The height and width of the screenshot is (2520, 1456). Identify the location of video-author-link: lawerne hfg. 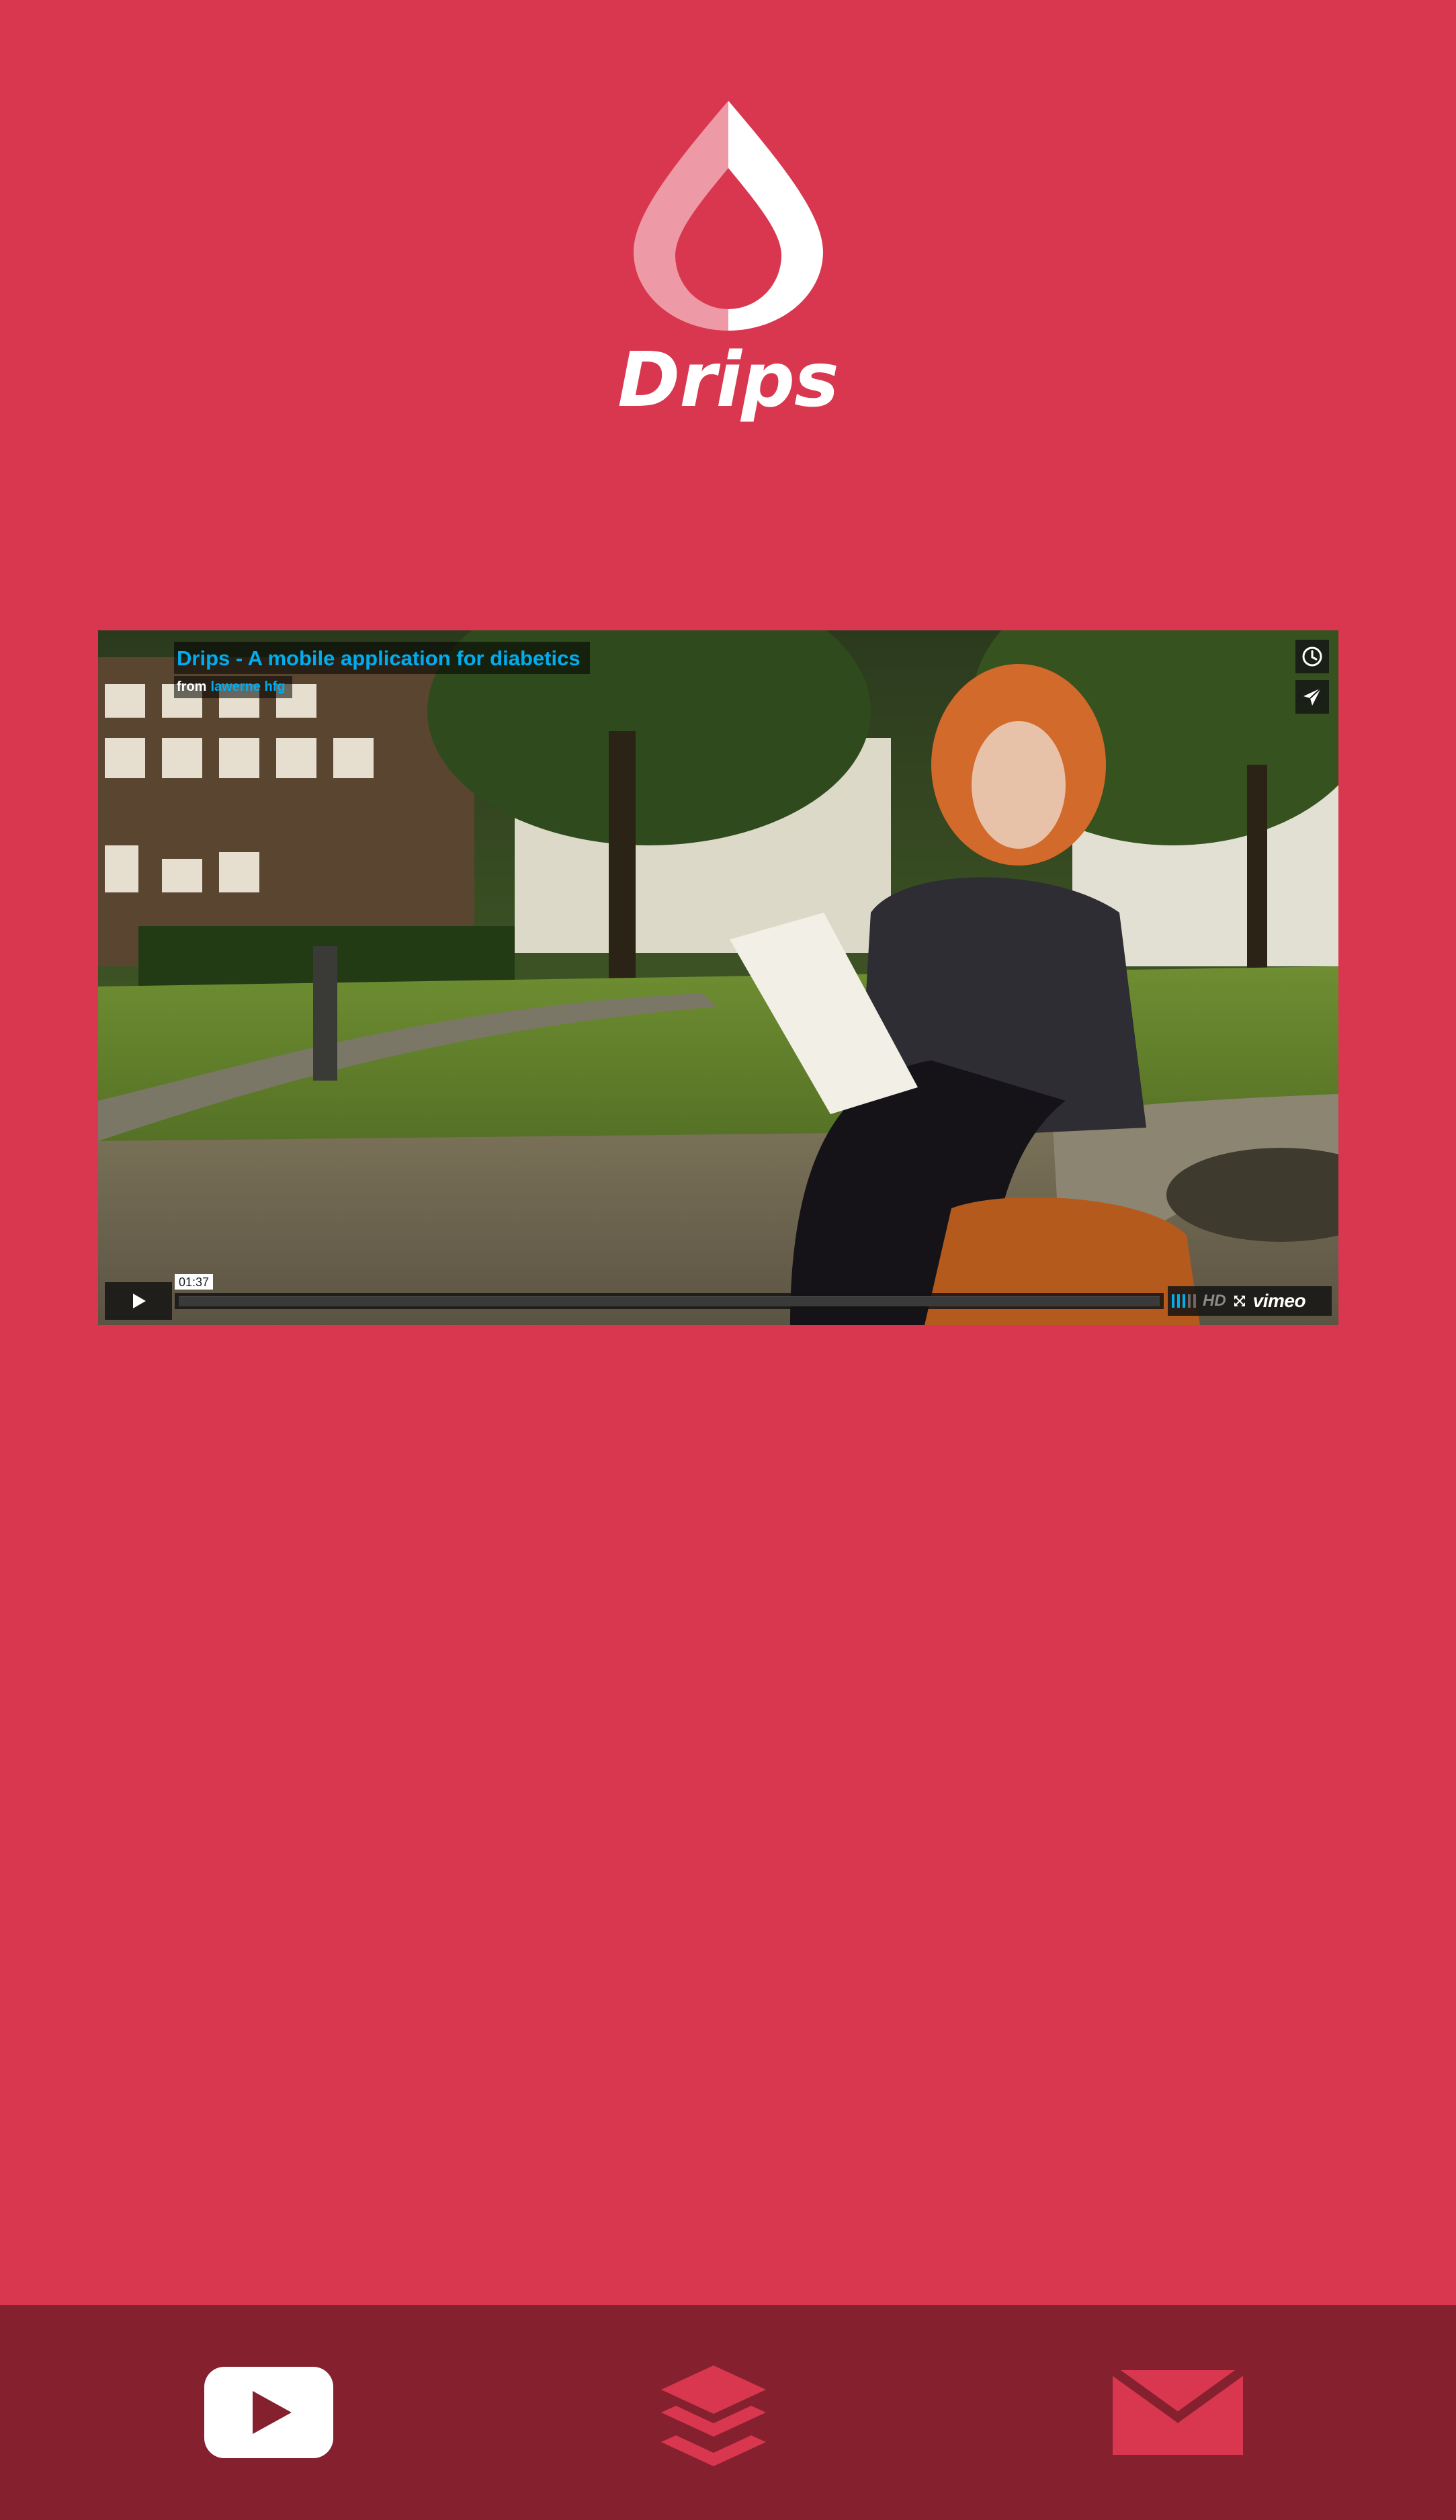
(247, 686).